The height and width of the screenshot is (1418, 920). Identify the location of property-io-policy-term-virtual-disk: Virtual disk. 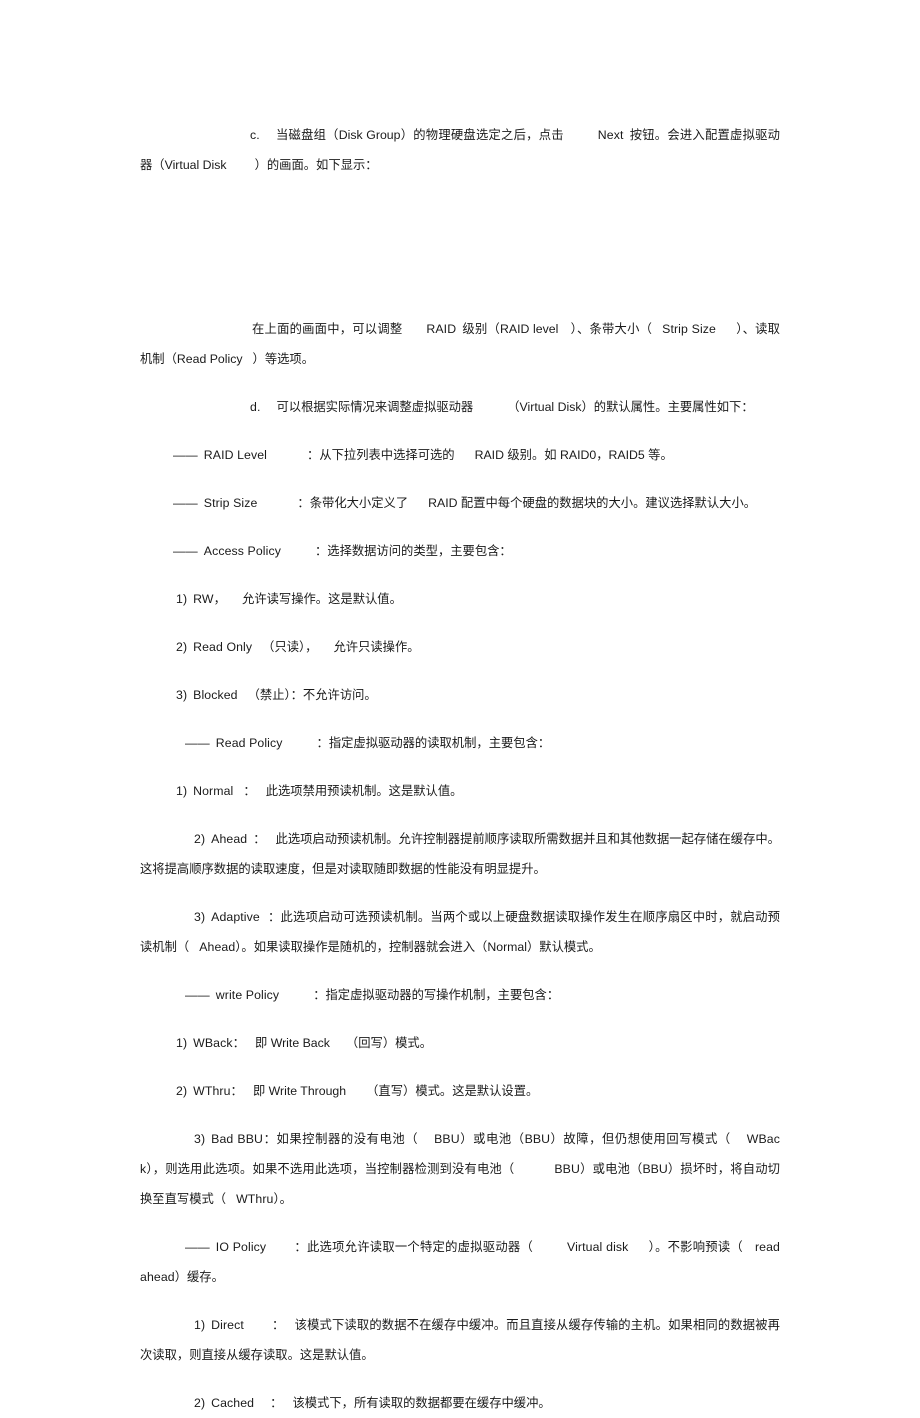
(598, 1247).